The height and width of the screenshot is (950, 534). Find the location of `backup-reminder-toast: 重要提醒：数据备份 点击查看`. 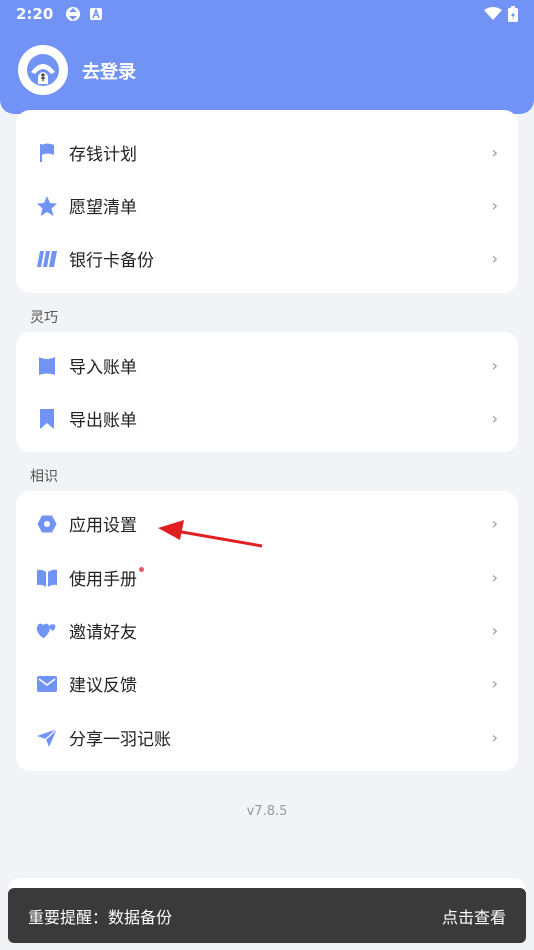

backup-reminder-toast: 重要提醒：数据备份 点击查看 is located at coordinates (267, 915).